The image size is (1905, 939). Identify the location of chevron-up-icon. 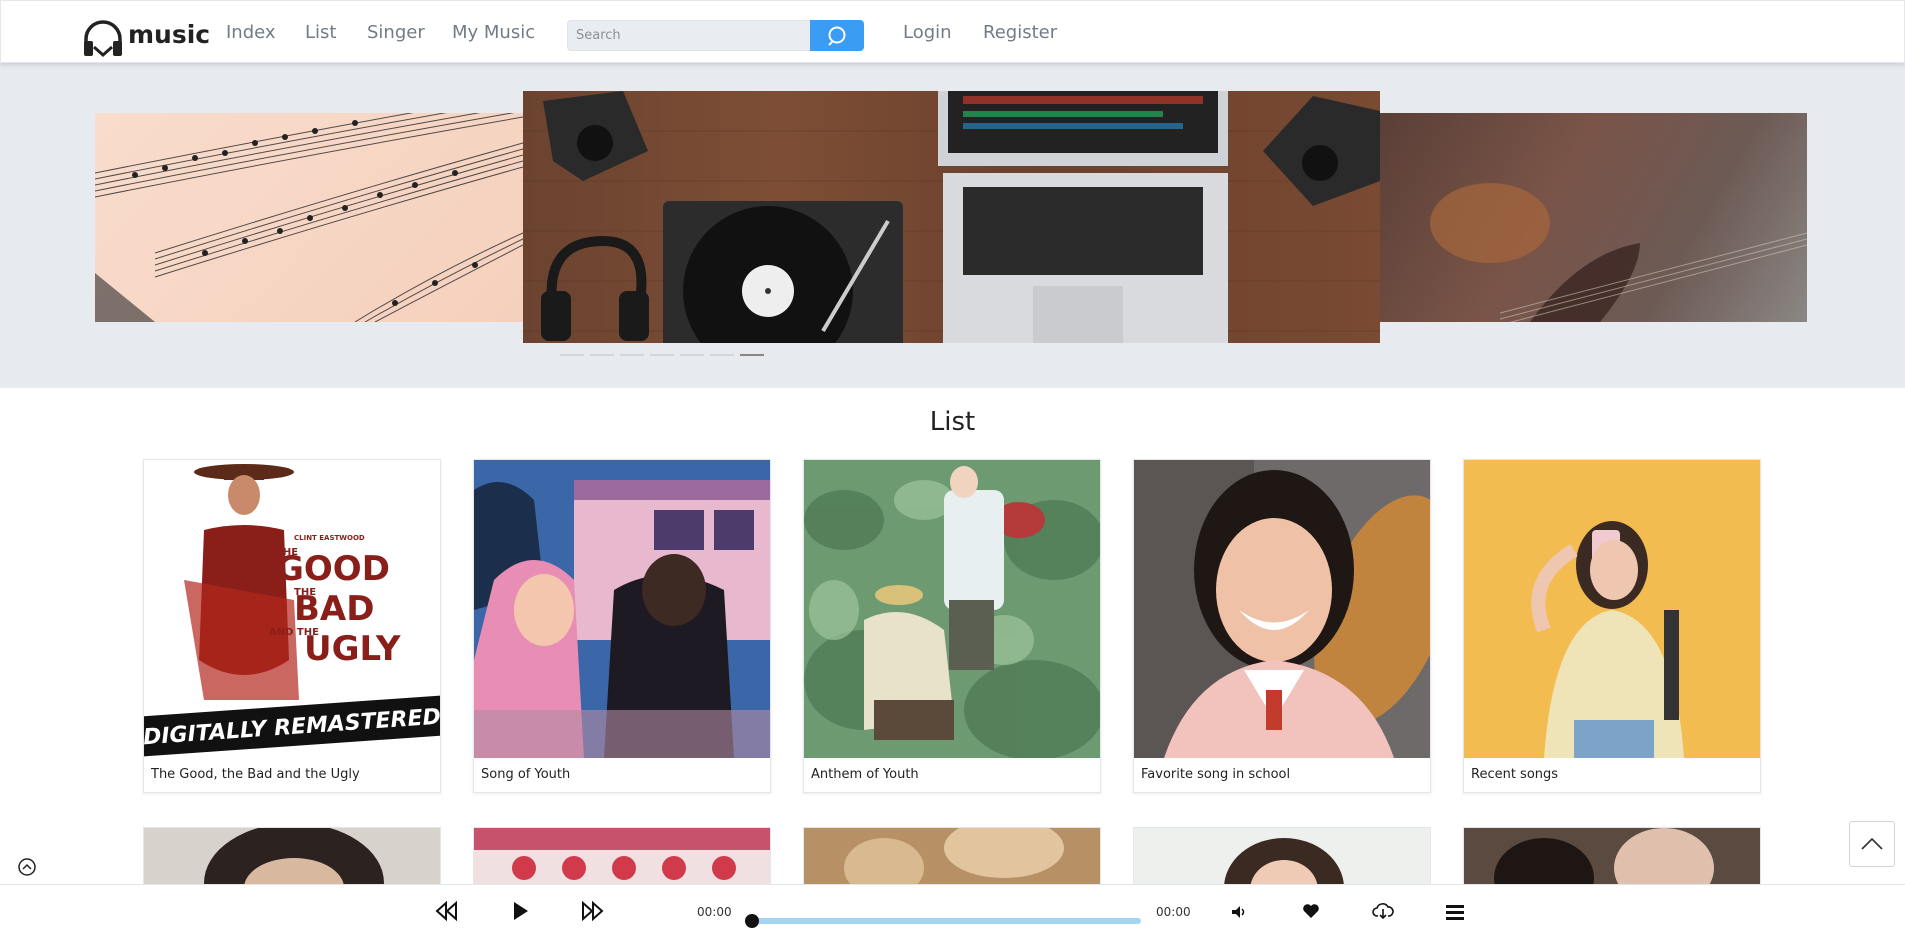
(1872, 843).